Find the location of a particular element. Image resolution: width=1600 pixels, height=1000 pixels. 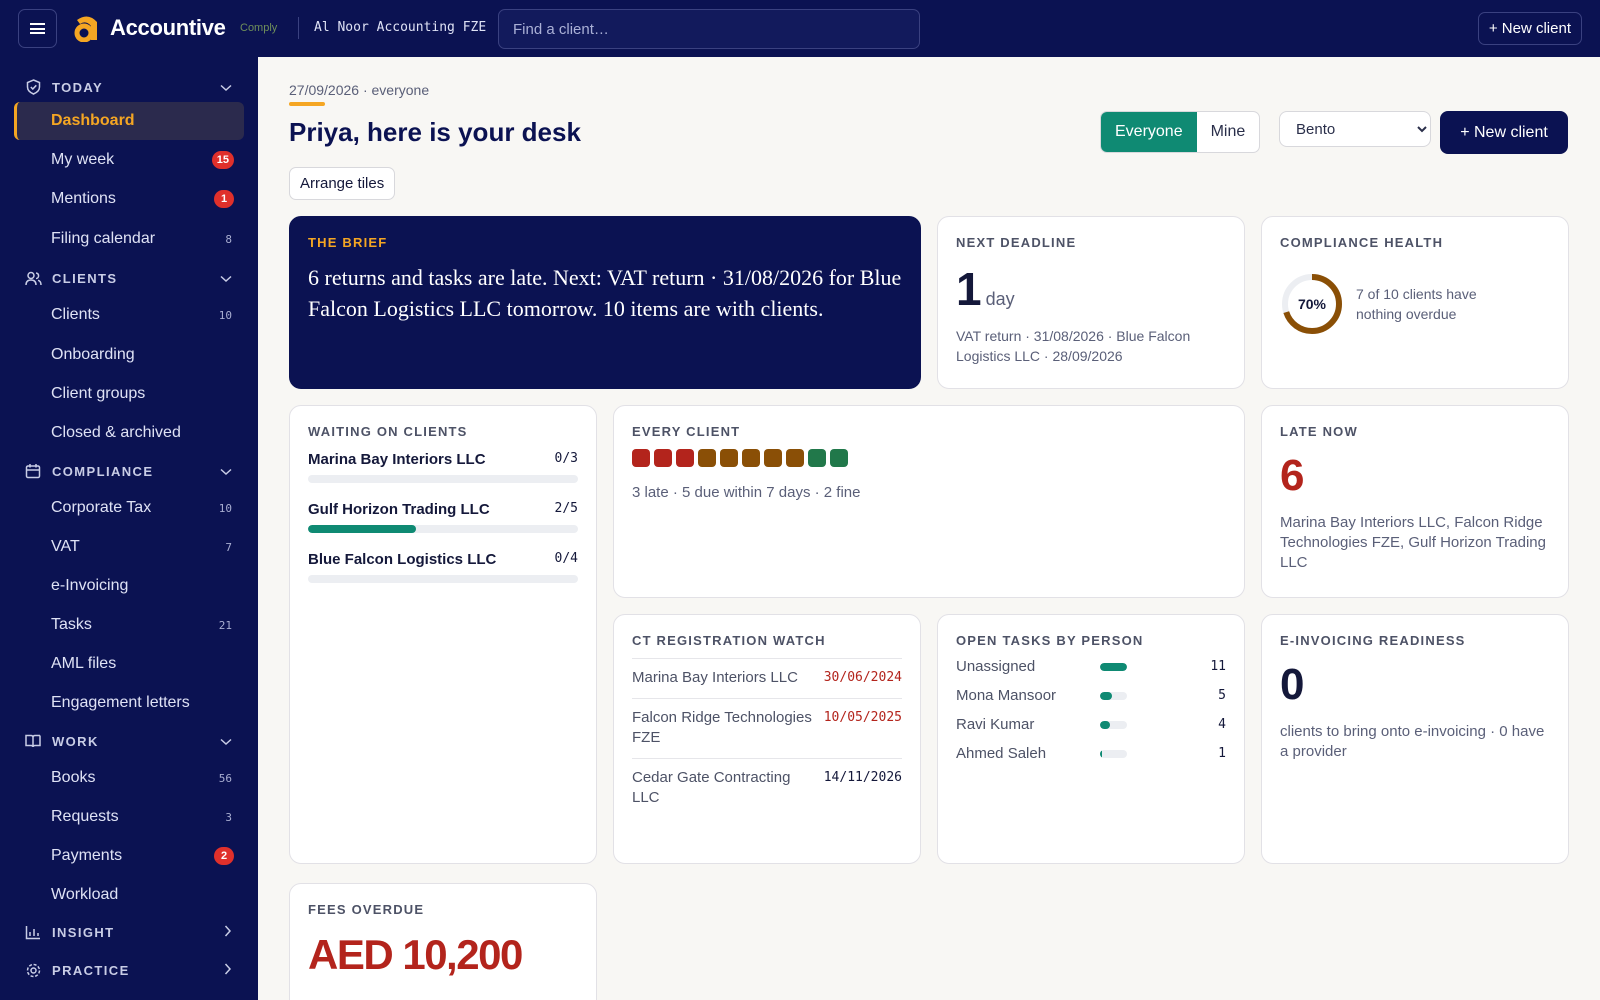

top-new-client-button: + New client is located at coordinates (1529, 28).